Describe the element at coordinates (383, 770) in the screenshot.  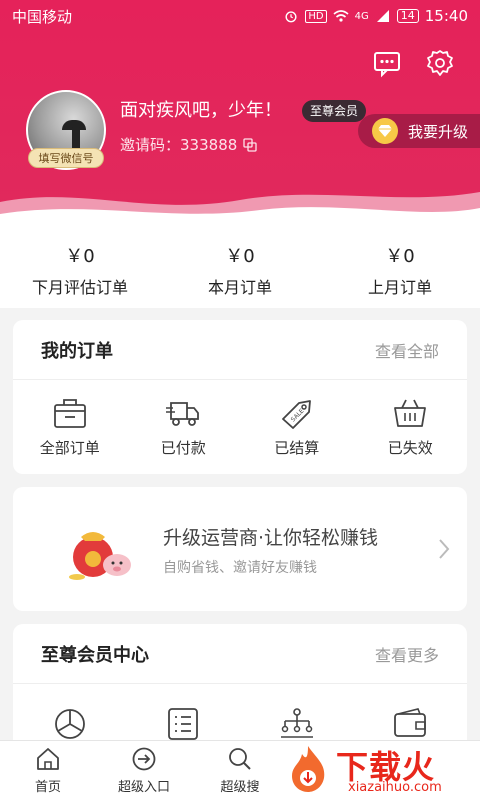
I see `watermark: 下载火 xiazaihuo.com` at that location.